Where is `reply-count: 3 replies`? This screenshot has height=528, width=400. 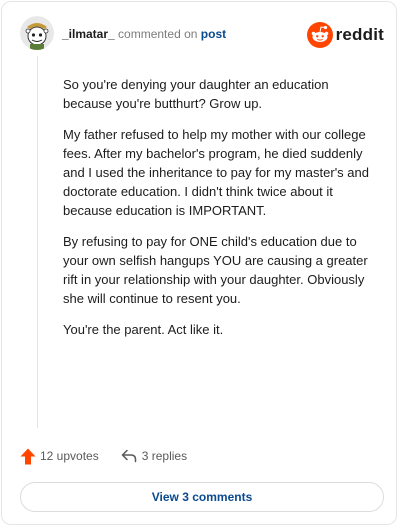 reply-count: 3 replies is located at coordinates (164, 456).